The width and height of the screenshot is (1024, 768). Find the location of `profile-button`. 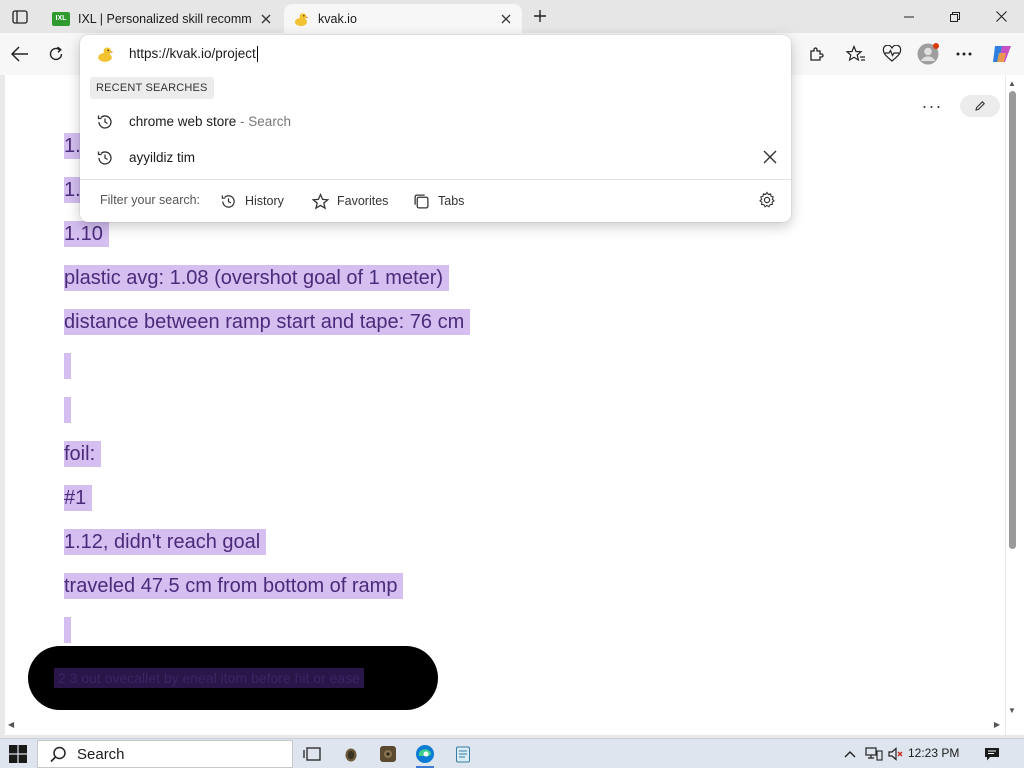

profile-button is located at coordinates (928, 54).